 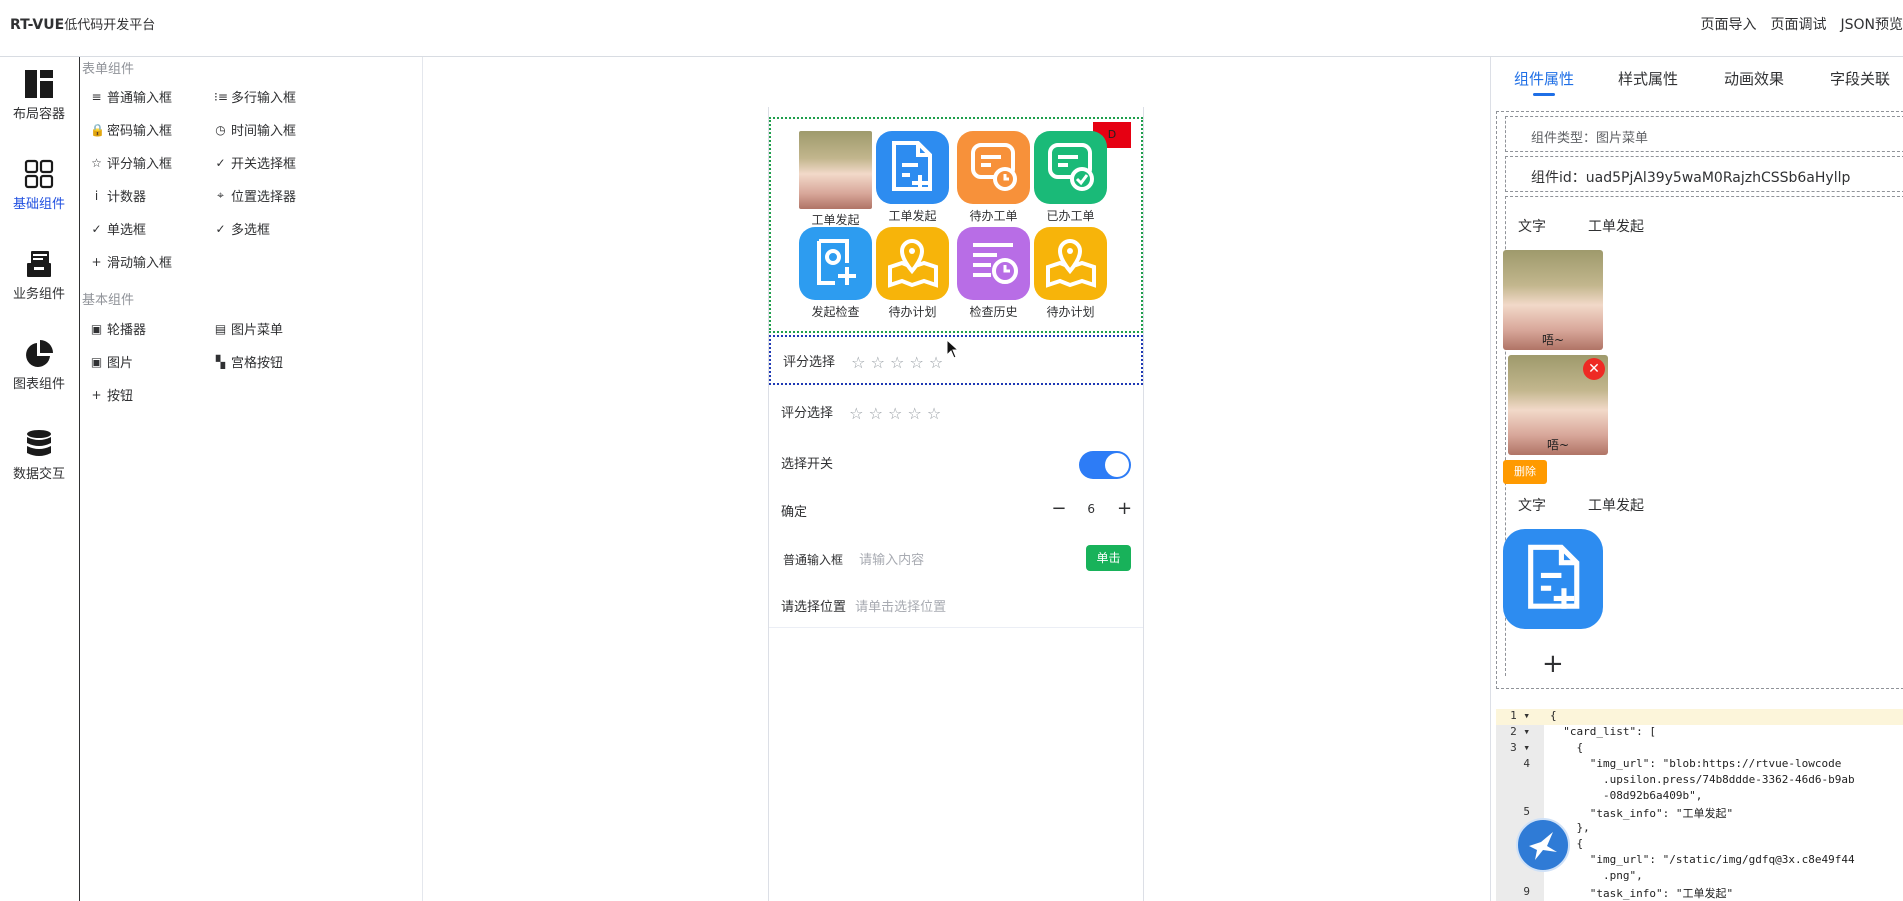 What do you see at coordinates (835, 263) in the screenshot?
I see `location-add-icon` at bounding box center [835, 263].